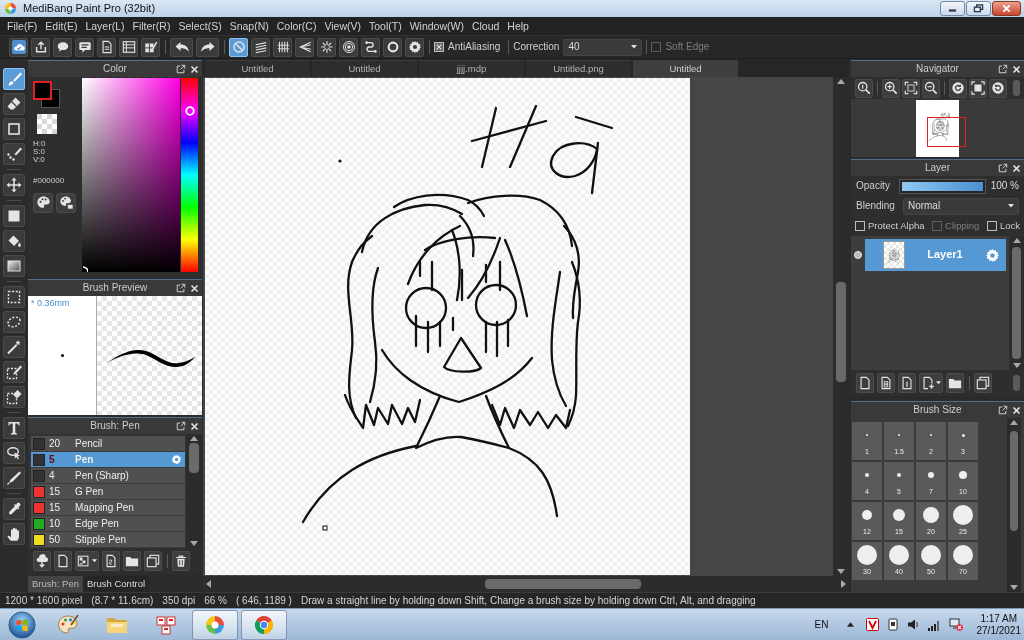 The width and height of the screenshot is (1024, 640). I want to click on menu-item: View(V), so click(342, 26).